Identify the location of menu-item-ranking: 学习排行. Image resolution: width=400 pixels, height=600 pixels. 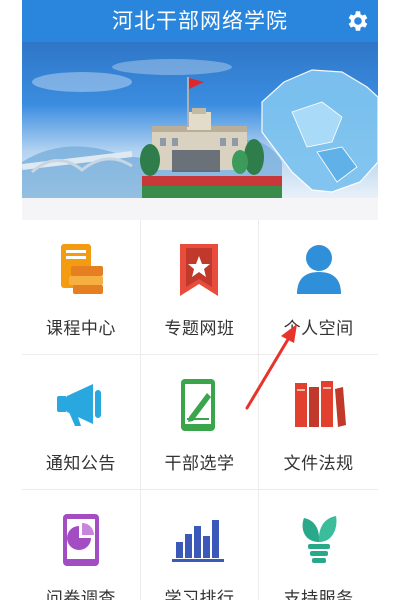
(200, 545).